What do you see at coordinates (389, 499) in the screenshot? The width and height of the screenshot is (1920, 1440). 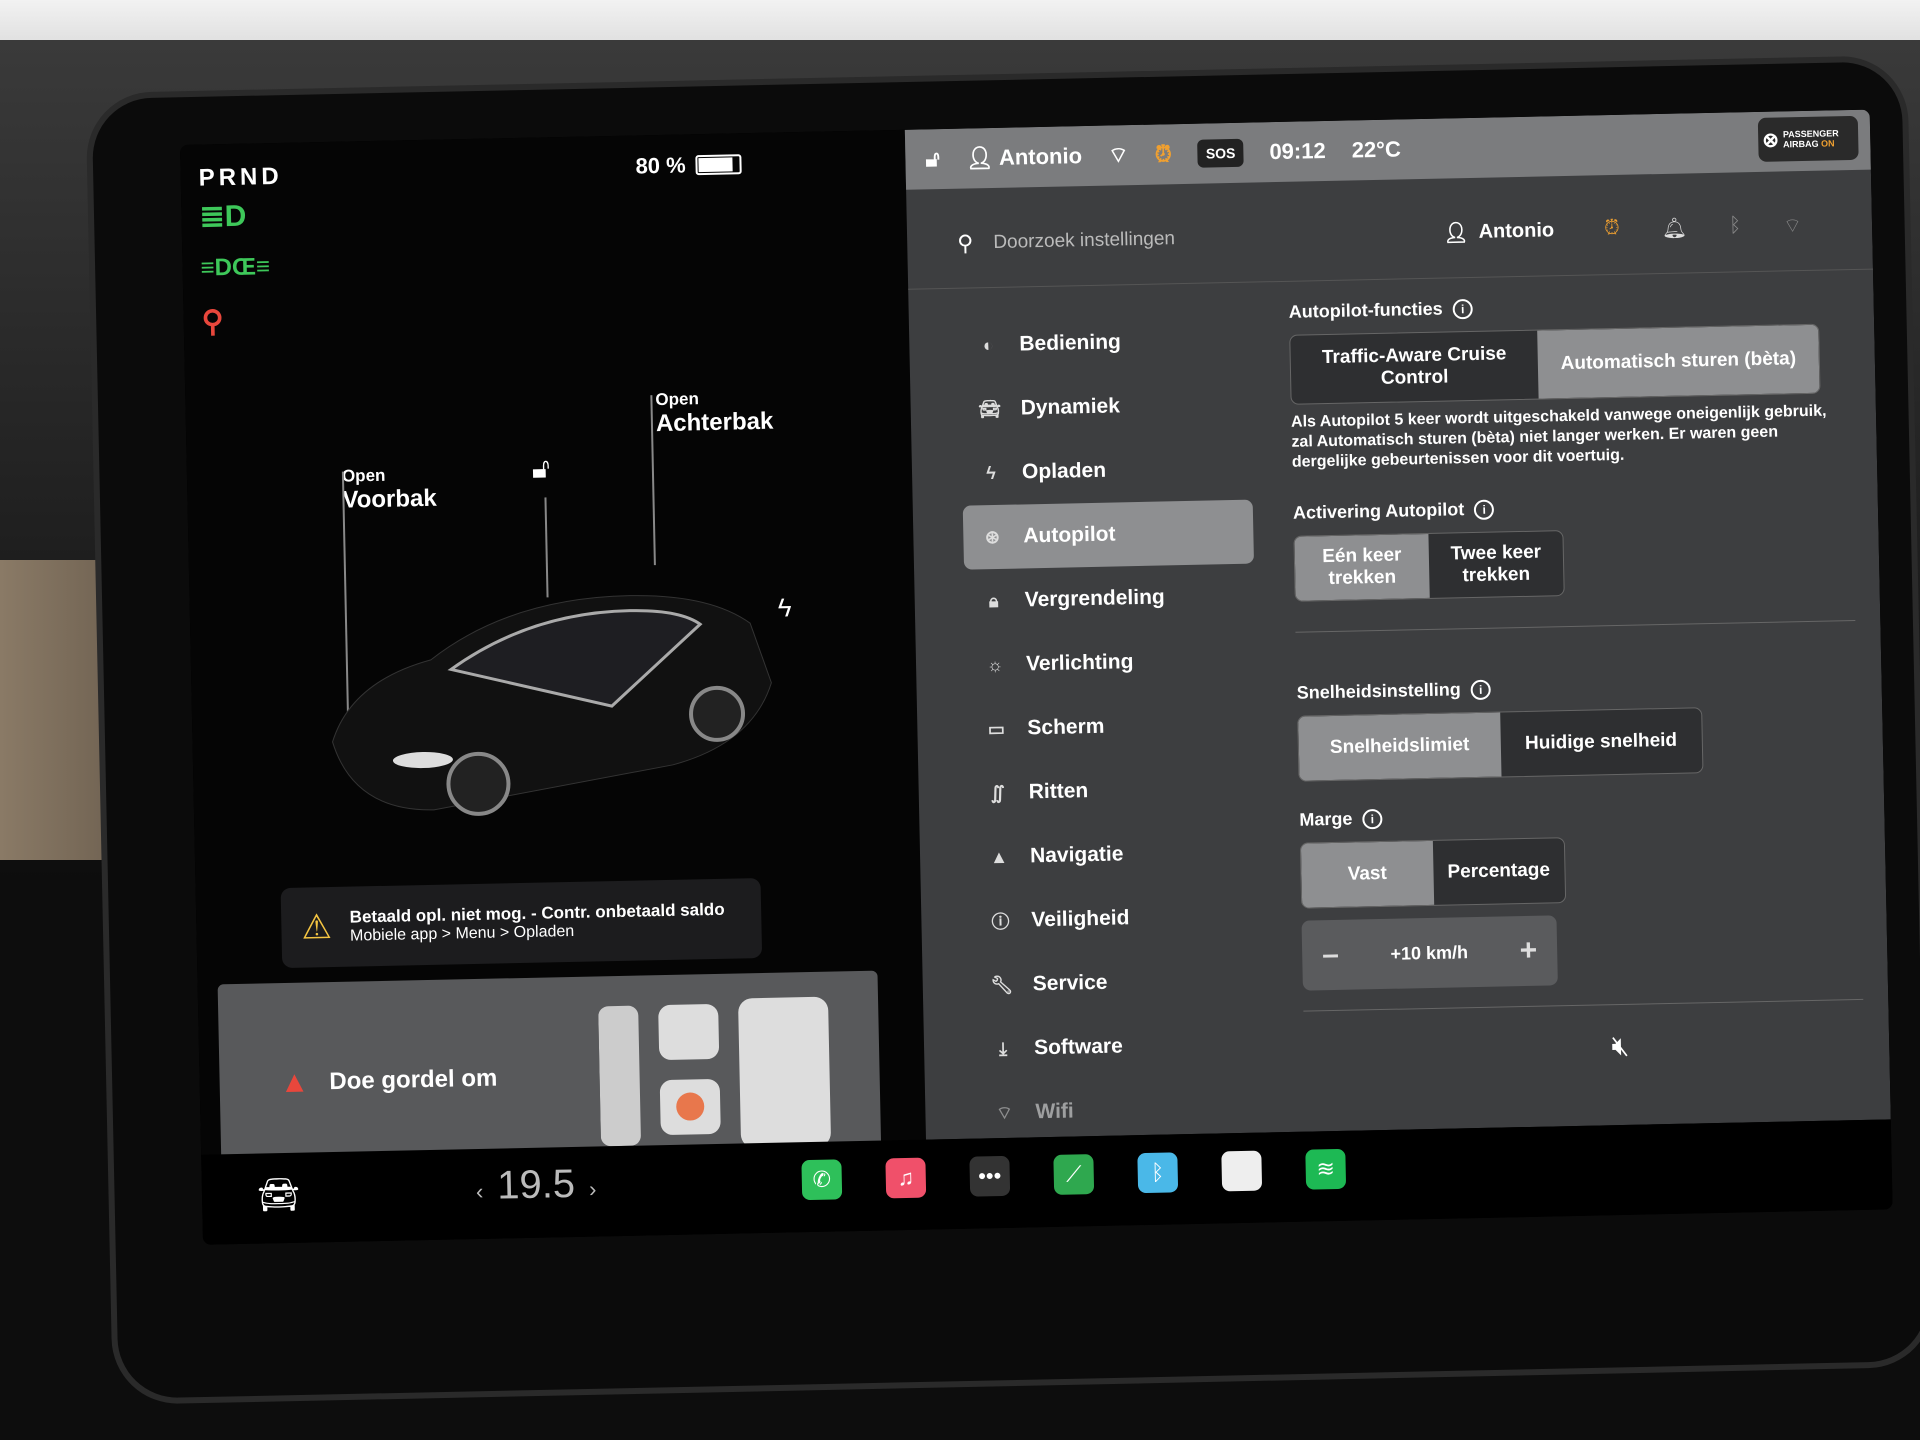 I see `frunk-label: Voorbak` at bounding box center [389, 499].